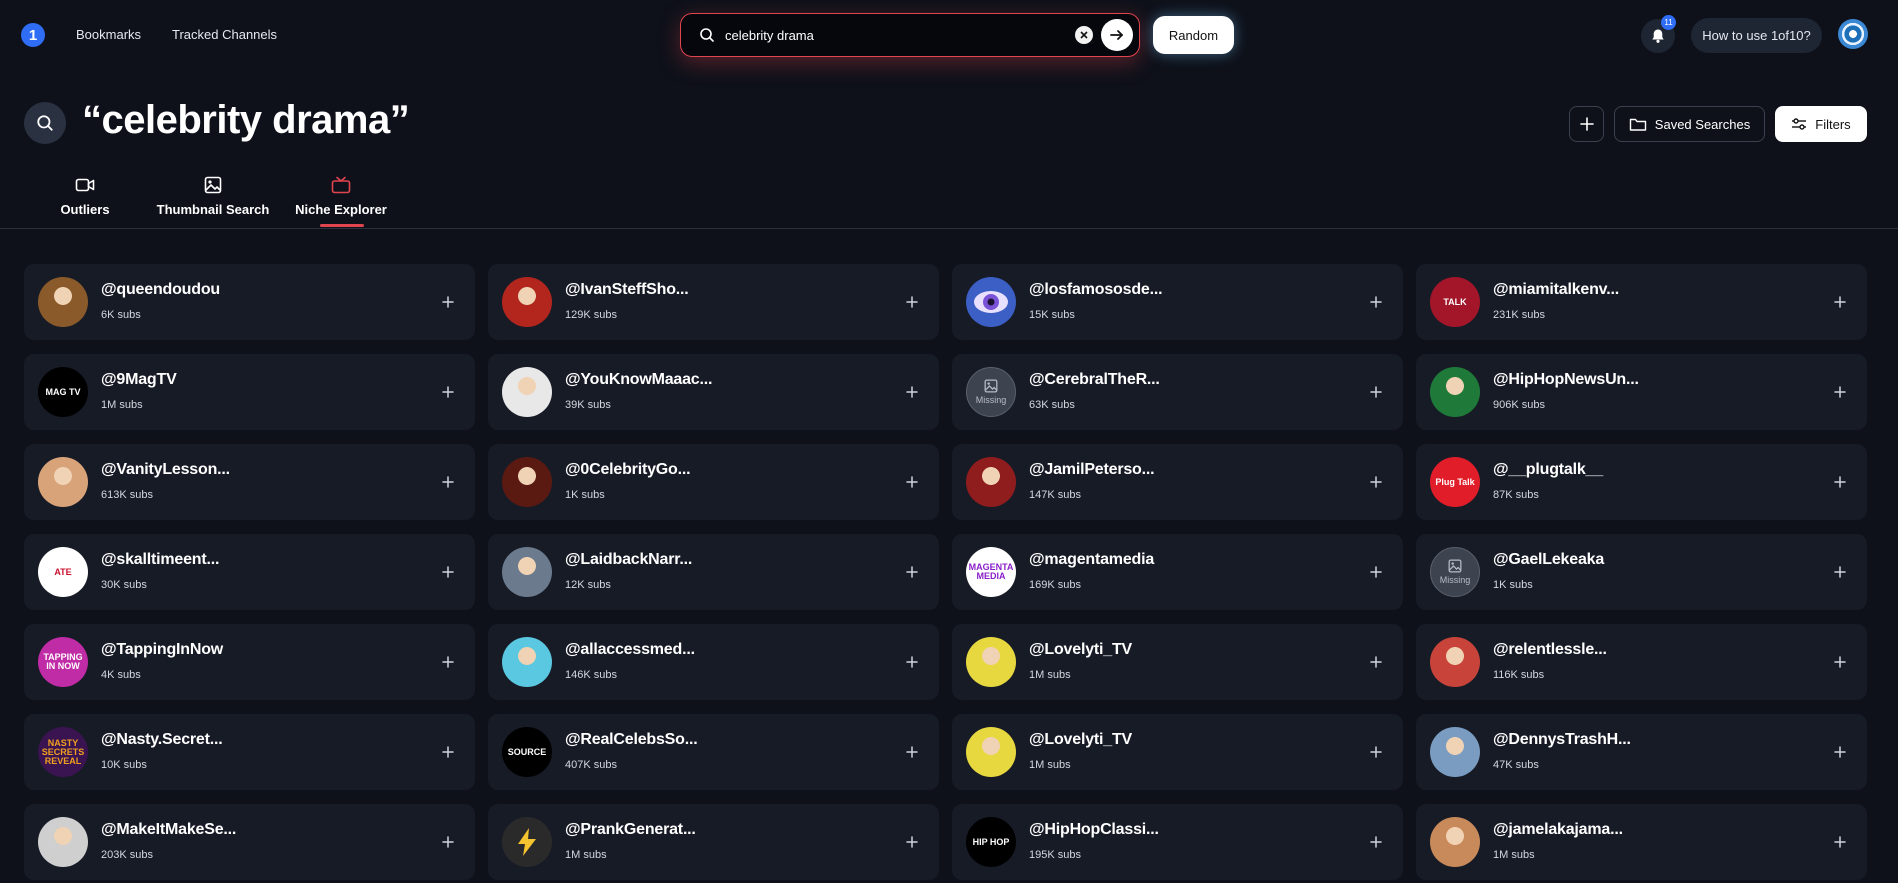 The height and width of the screenshot is (883, 1898). Describe the element at coordinates (1641, 302) in the screenshot. I see `channel-card: TALK @miamitalkenv... 231K subs` at that location.